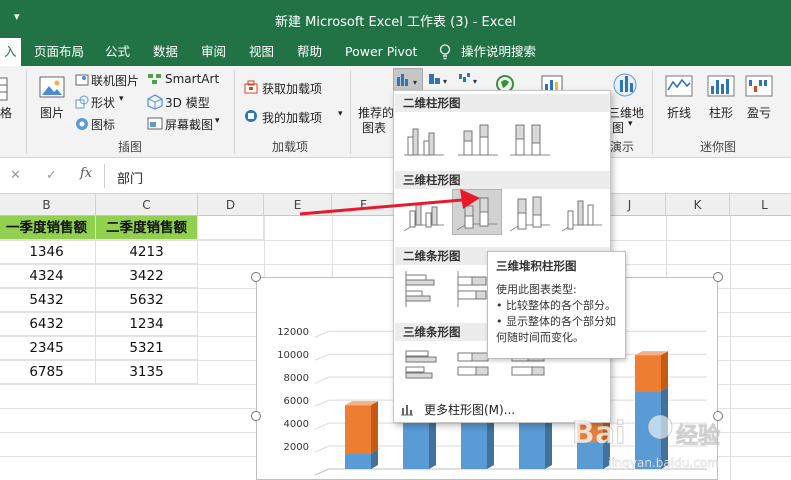 Image resolution: width=791 pixels, height=480 pixels. What do you see at coordinates (231, 205) in the screenshot?
I see `column-header-d: D` at bounding box center [231, 205].